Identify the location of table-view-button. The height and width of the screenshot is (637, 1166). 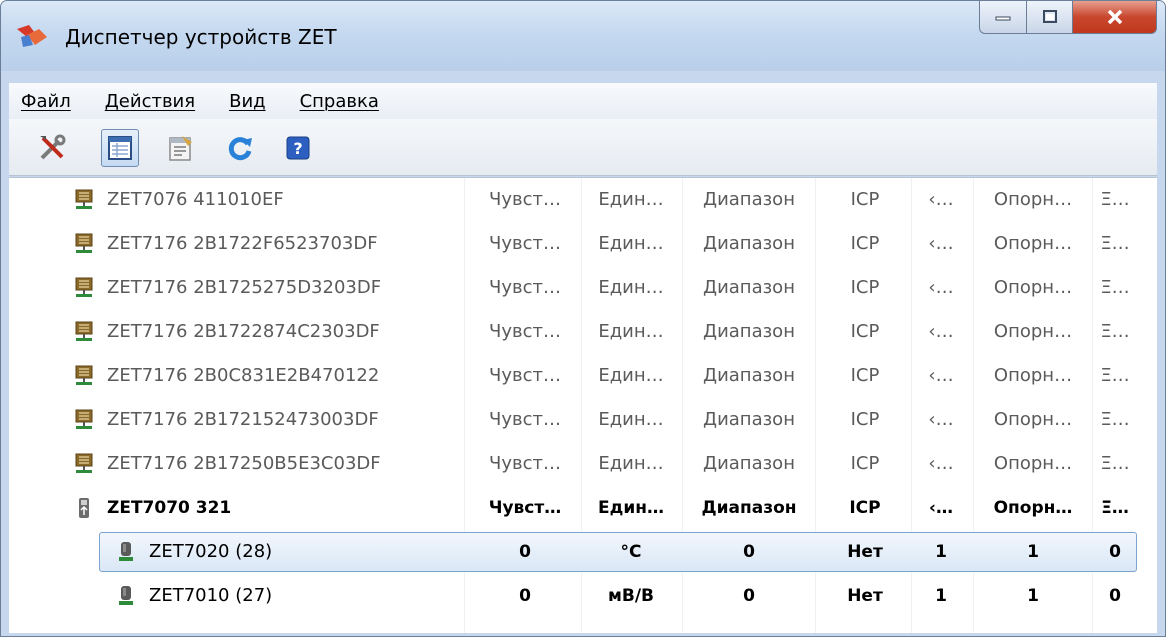
(120, 148).